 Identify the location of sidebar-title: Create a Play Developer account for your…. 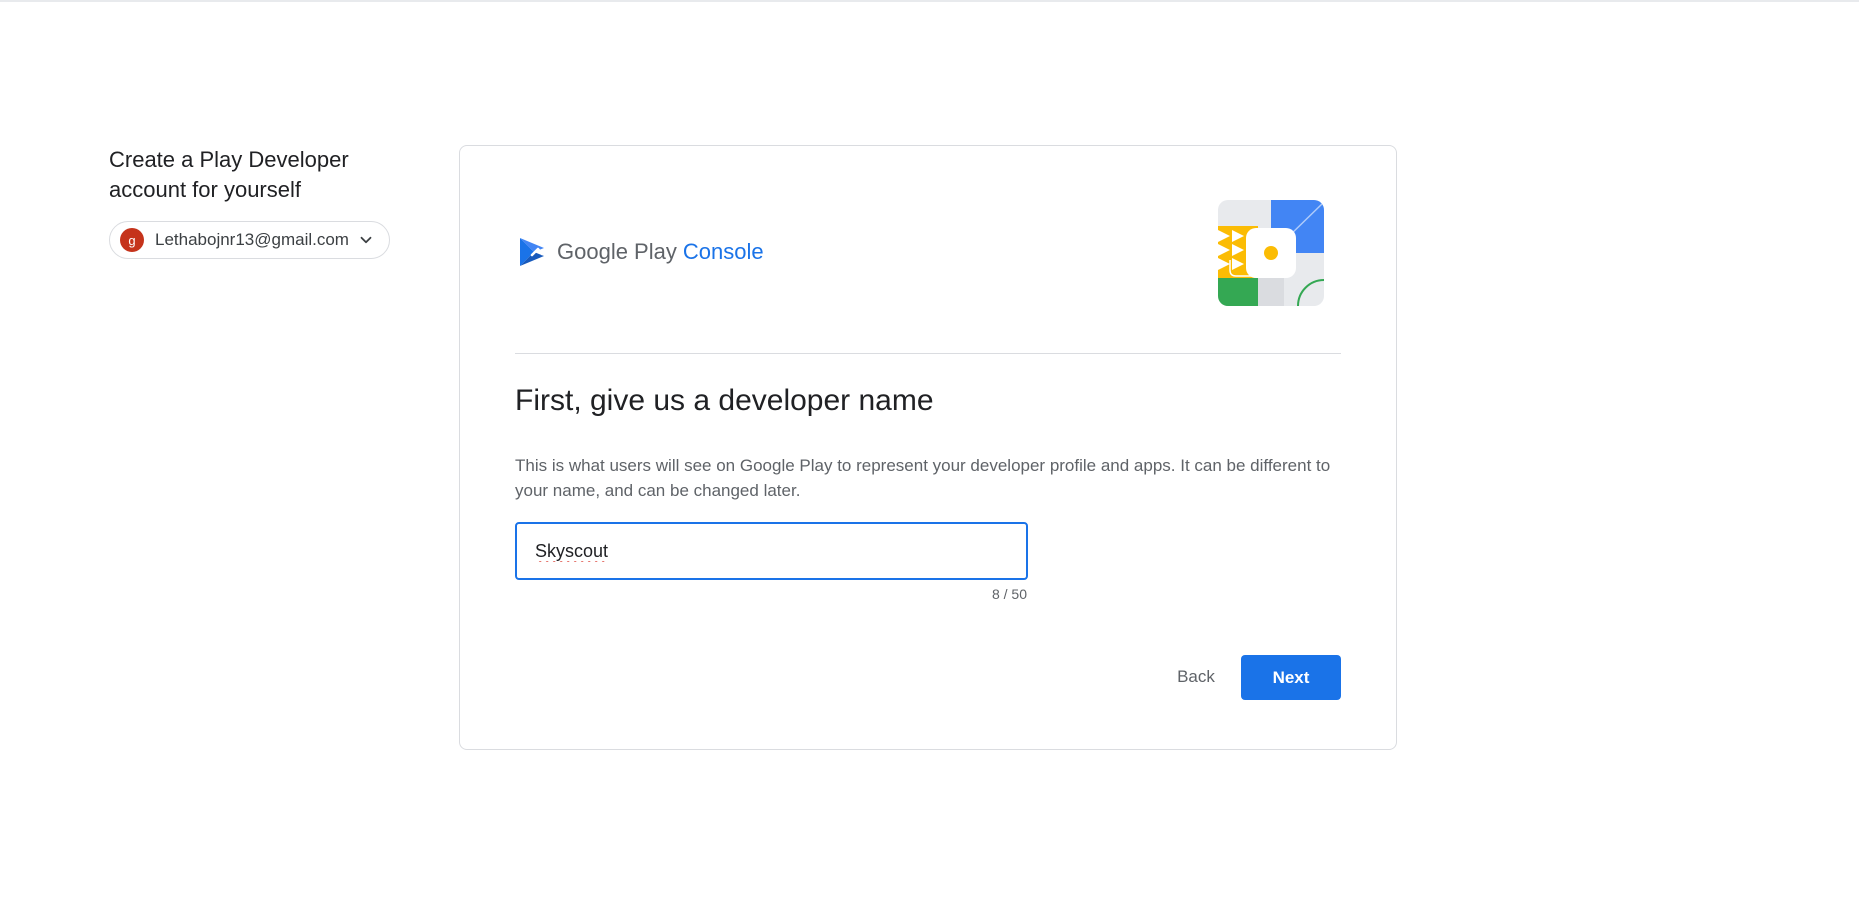
(229, 174).